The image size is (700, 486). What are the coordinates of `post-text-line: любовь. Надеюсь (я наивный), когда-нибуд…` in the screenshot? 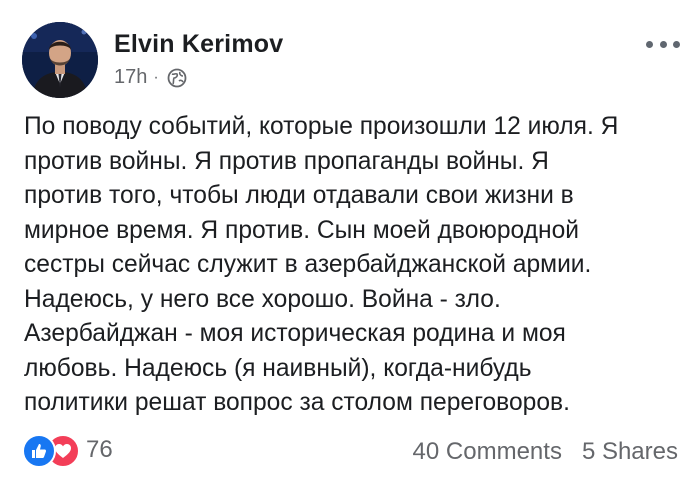 It's located at (278, 368).